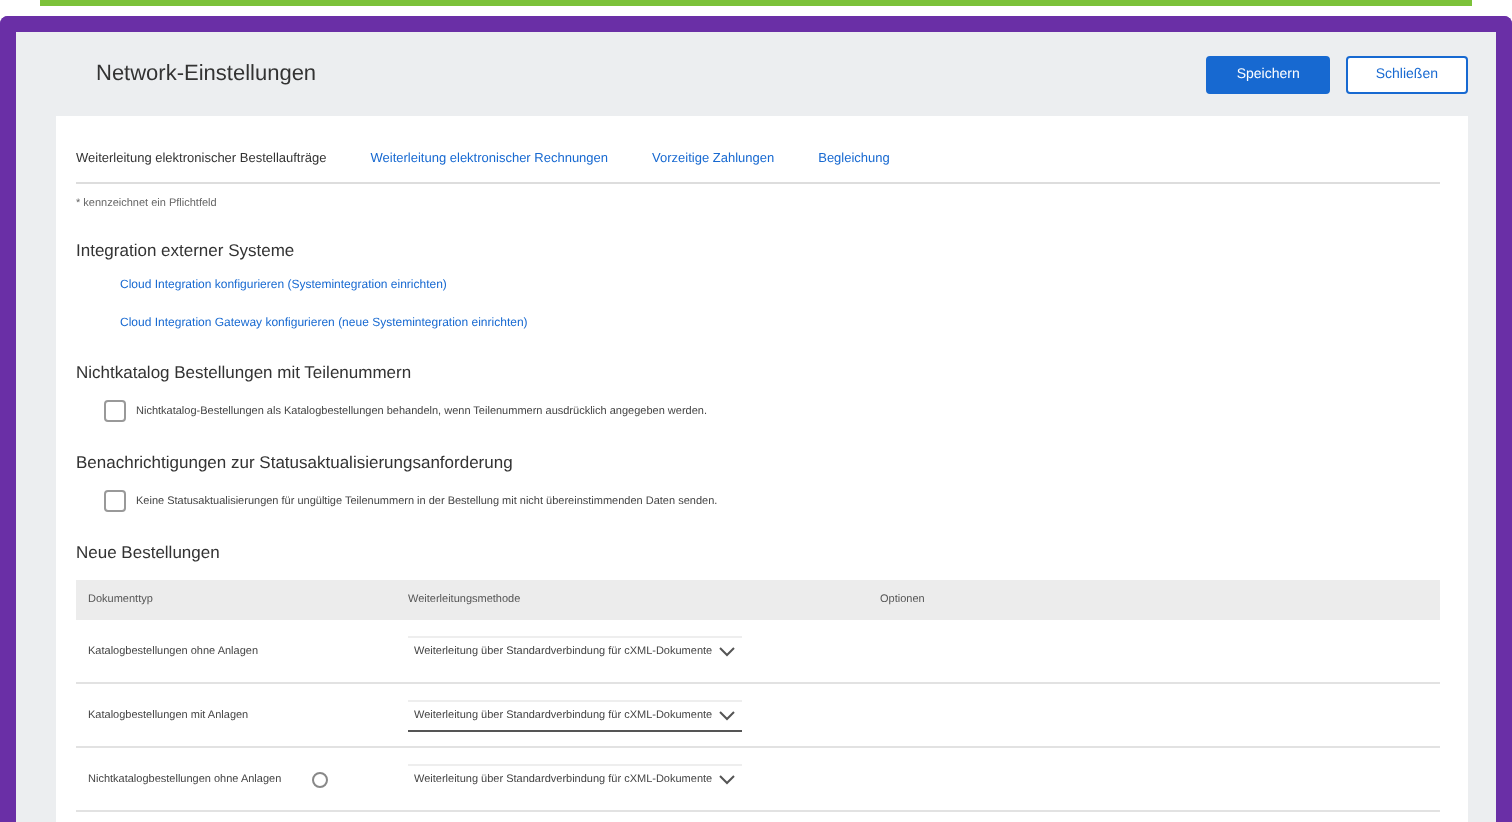 This screenshot has height=822, width=1512. What do you see at coordinates (295, 462) in the screenshot?
I see `section-heading: Benachrichtigungen zur Statusaktualisierungsanforderung` at bounding box center [295, 462].